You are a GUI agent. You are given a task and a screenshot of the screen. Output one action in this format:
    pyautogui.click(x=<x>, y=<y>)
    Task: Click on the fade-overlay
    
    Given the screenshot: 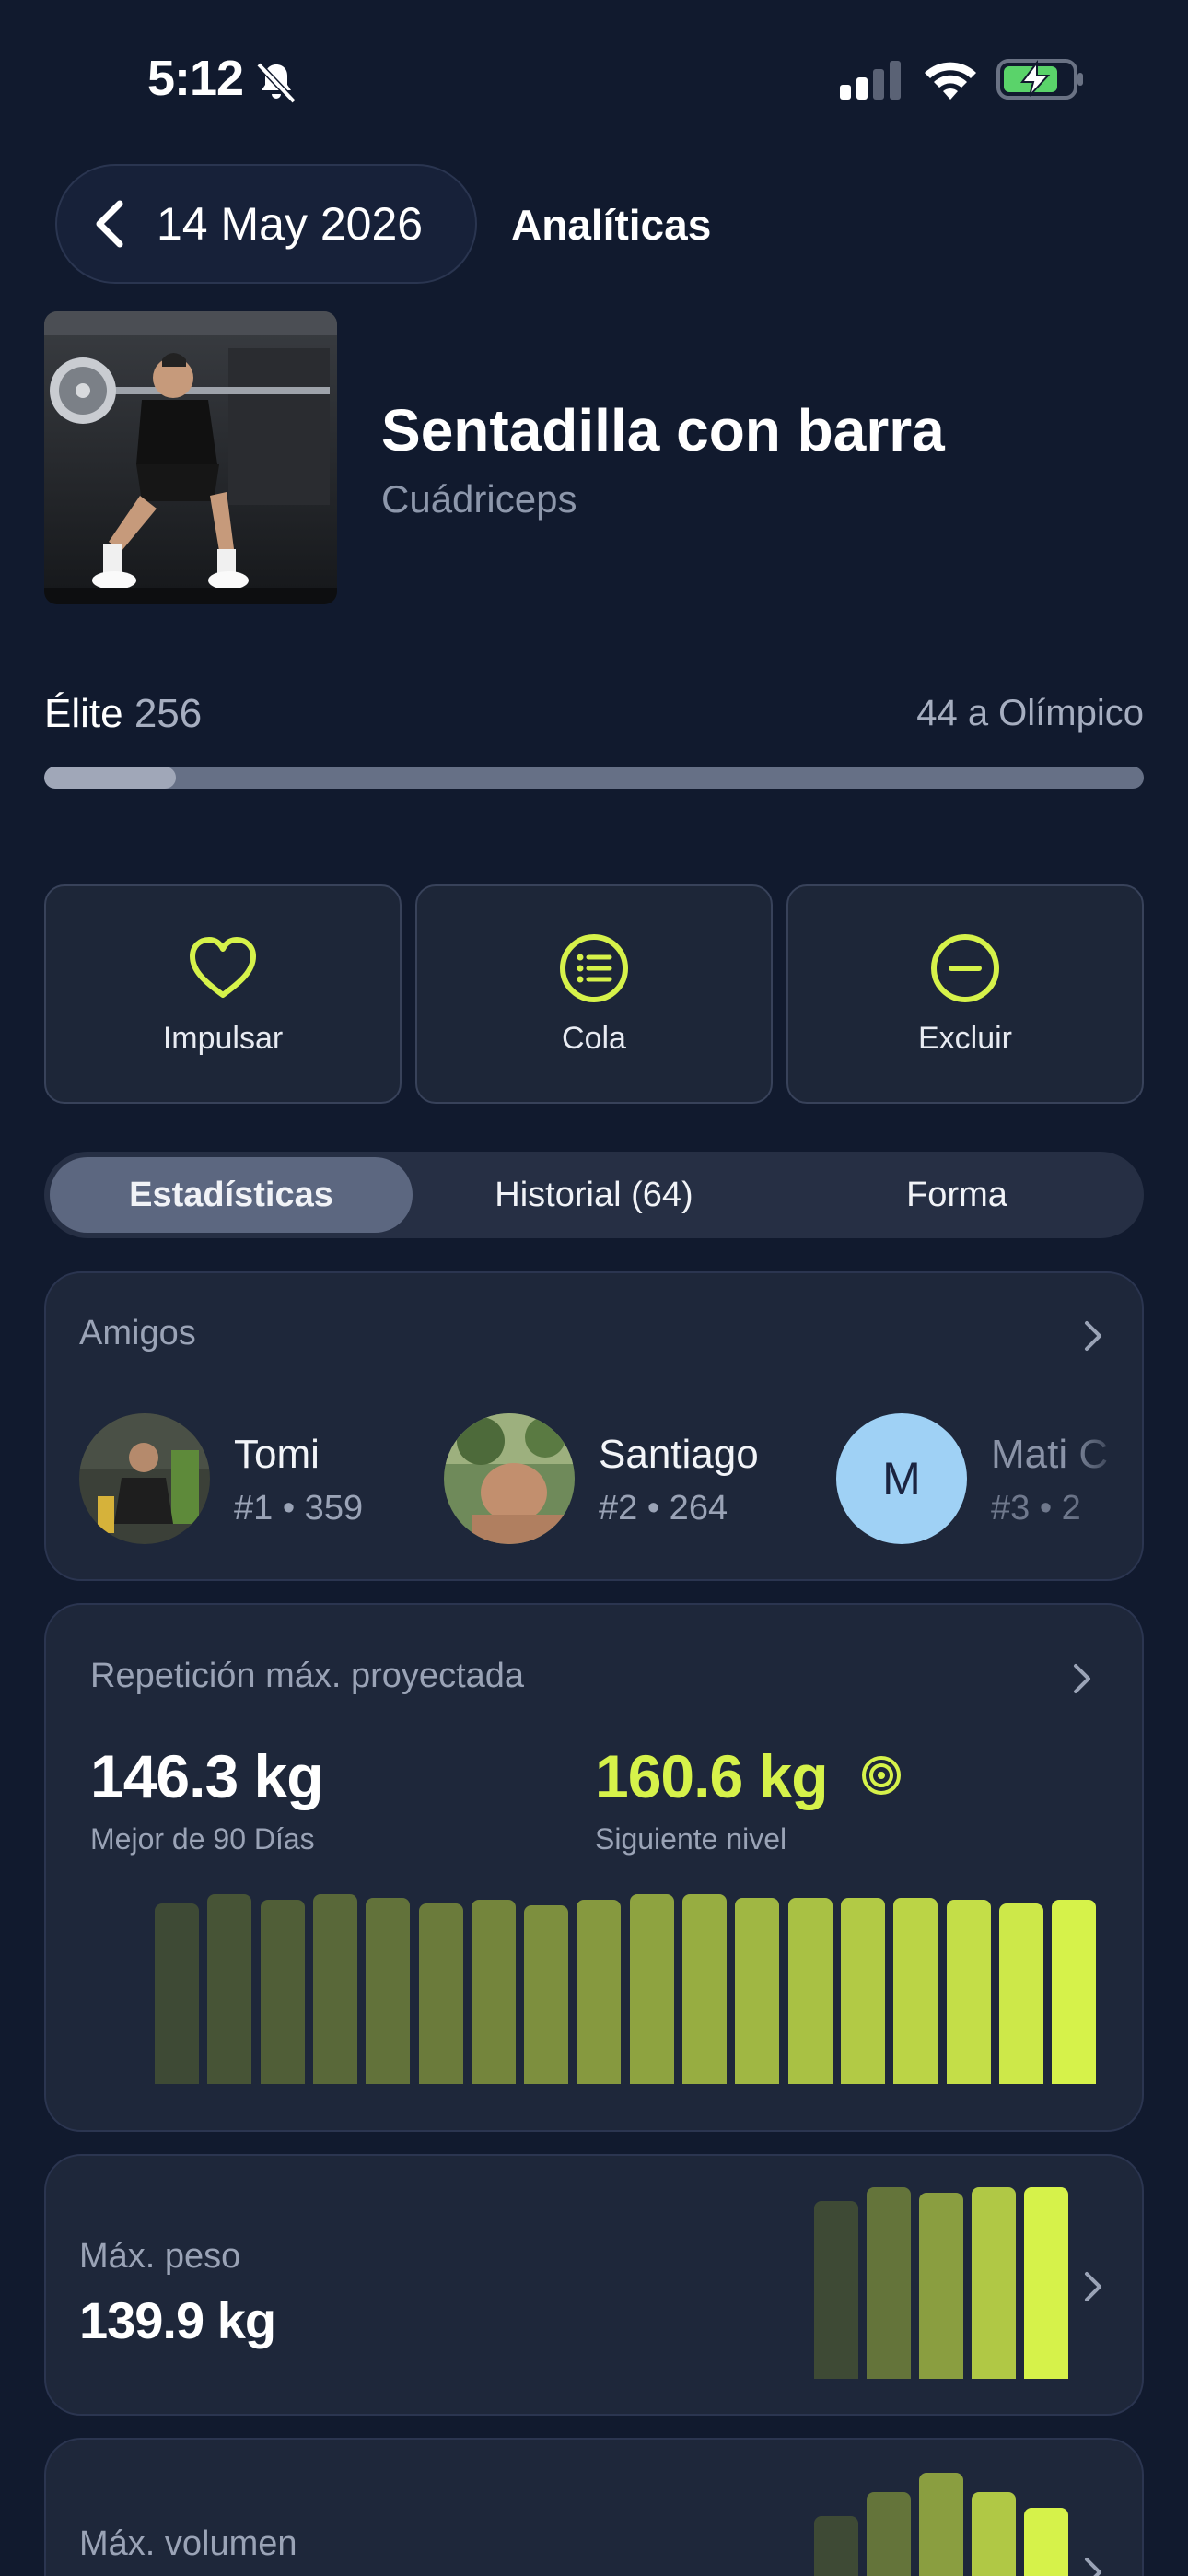 What is the action you would take?
    pyautogui.click(x=1105, y=1485)
    